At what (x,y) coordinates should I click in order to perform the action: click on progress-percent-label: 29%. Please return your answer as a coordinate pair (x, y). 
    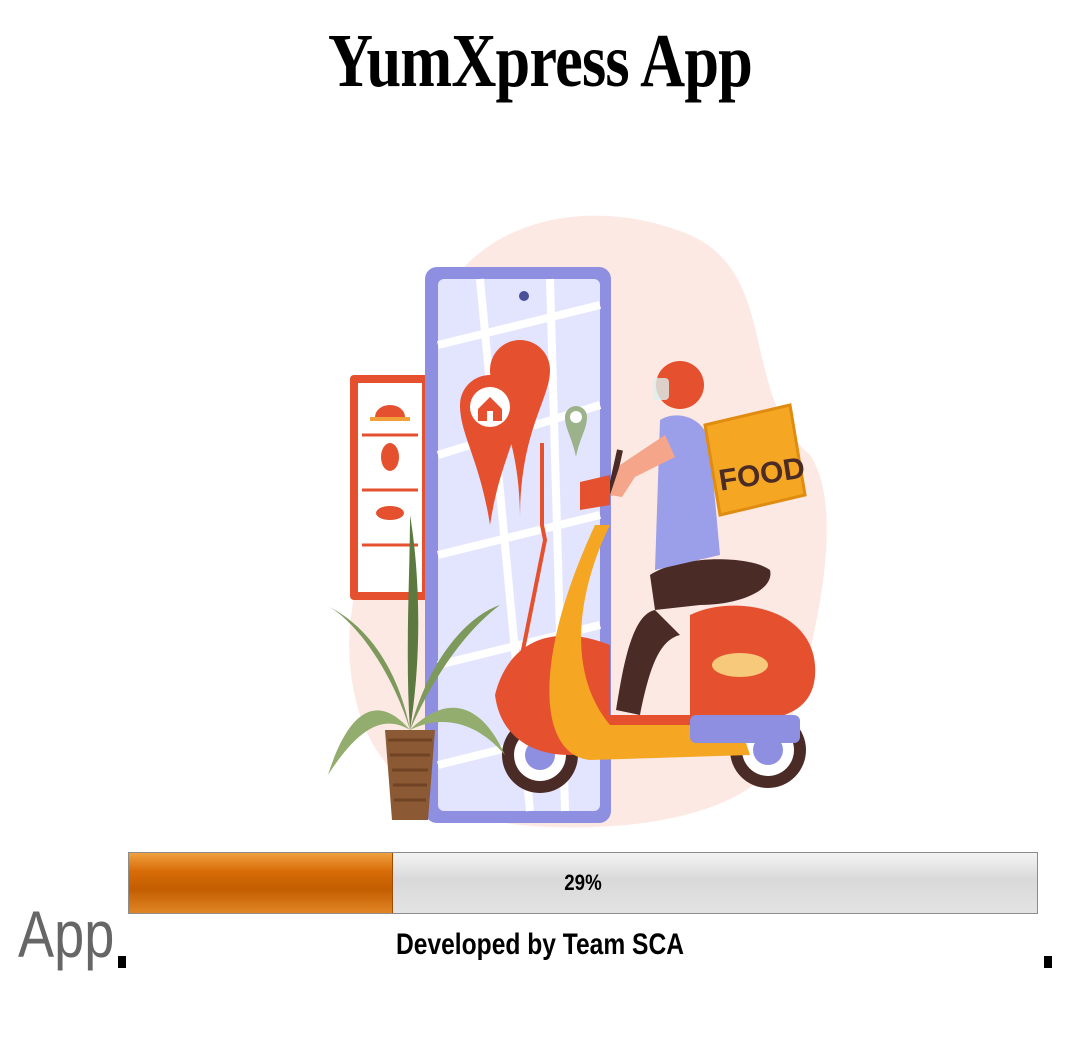
    Looking at the image, I should click on (583, 882).